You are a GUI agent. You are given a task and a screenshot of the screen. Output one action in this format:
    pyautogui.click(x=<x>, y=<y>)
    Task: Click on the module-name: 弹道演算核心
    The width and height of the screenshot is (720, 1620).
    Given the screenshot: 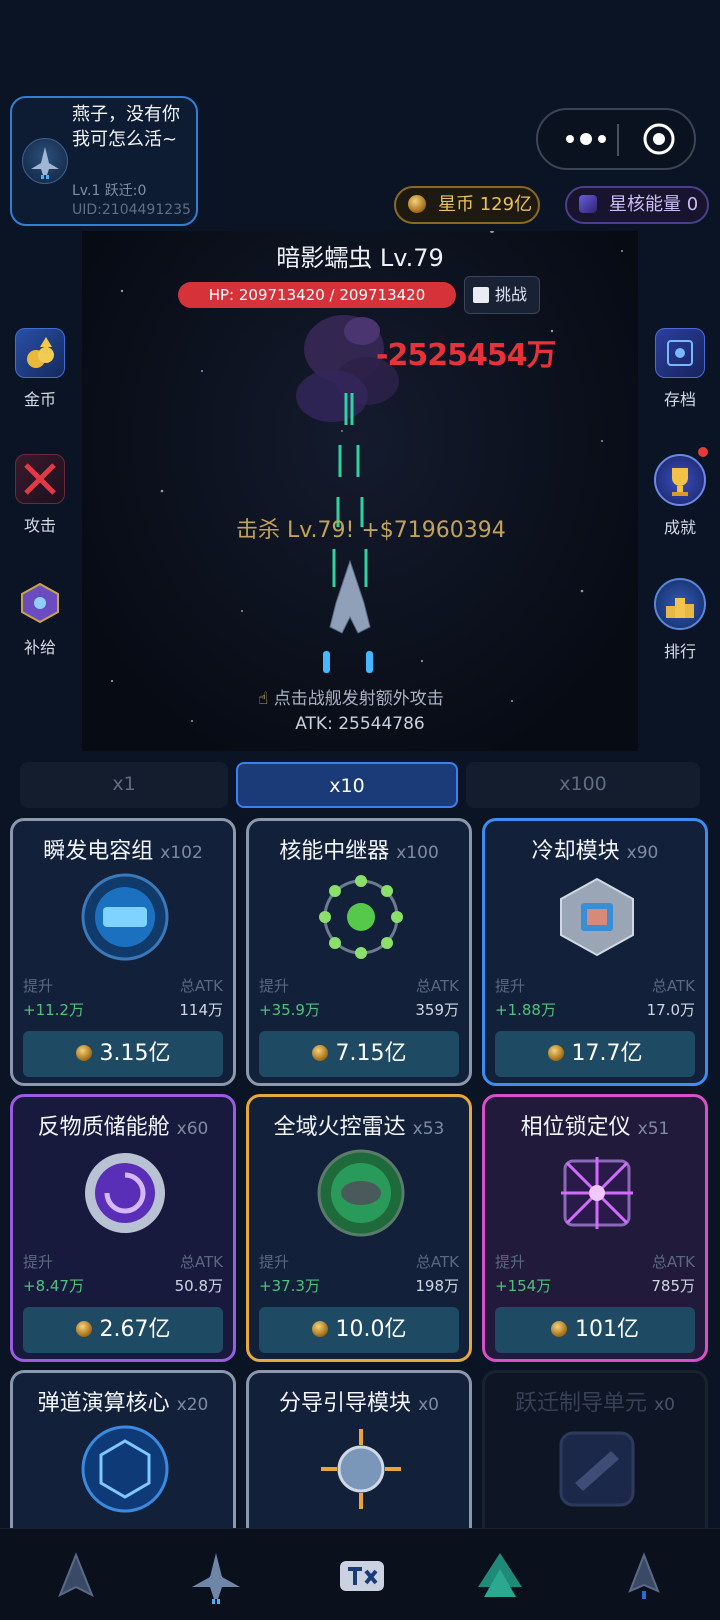 What is the action you would take?
    pyautogui.click(x=103, y=1403)
    